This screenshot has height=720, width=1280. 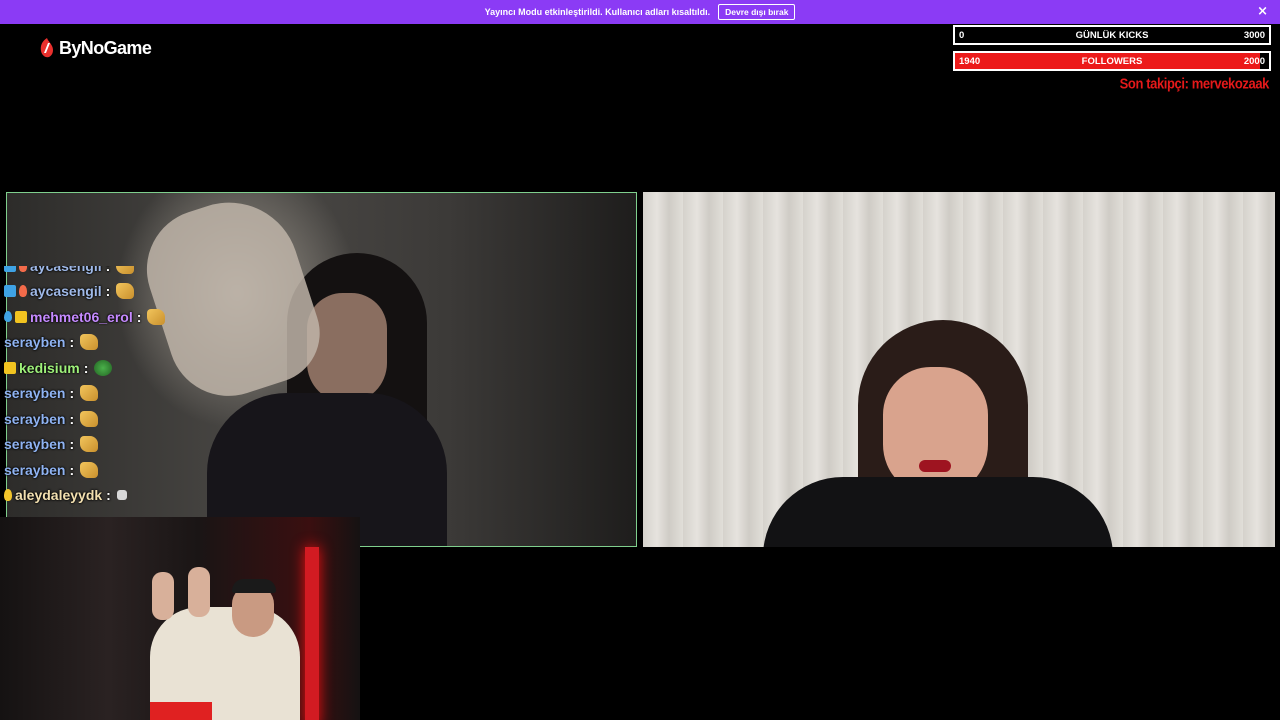 I want to click on disable-streamer-mode-button: Devre dışı bırak, so click(x=757, y=12).